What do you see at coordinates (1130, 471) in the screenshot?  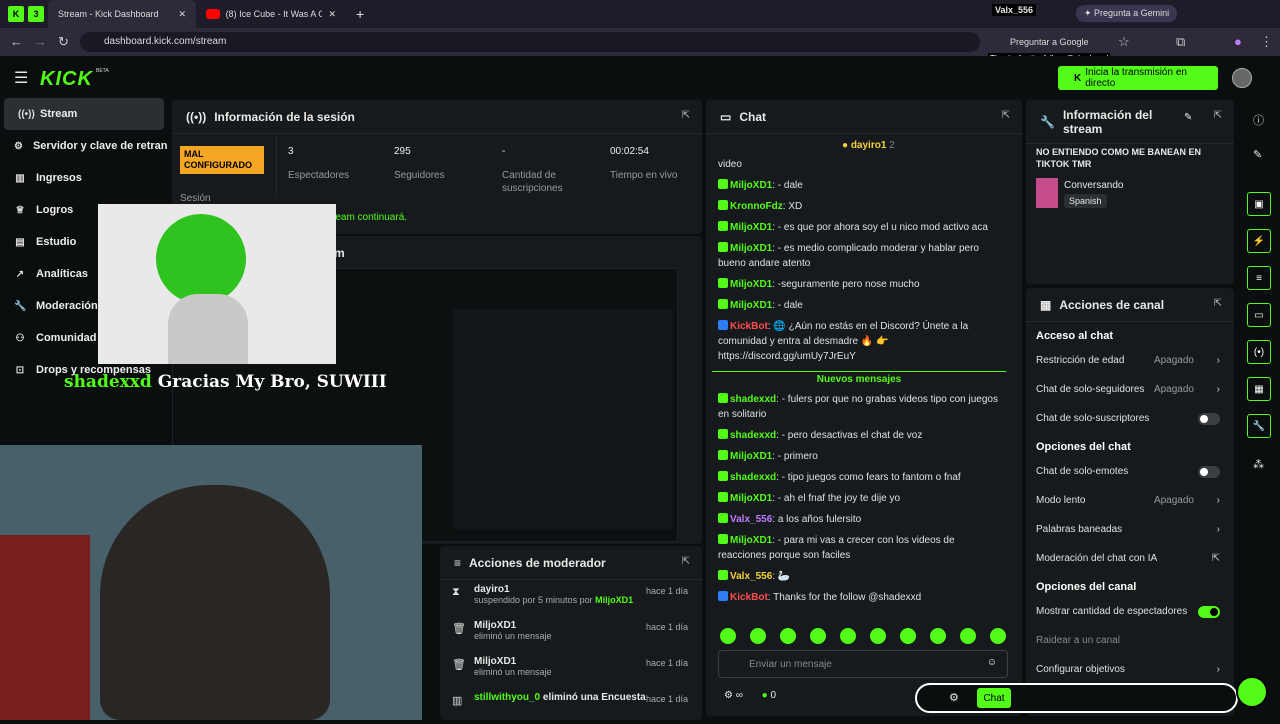 I see `setting-row: Chat de solo-emotes` at bounding box center [1130, 471].